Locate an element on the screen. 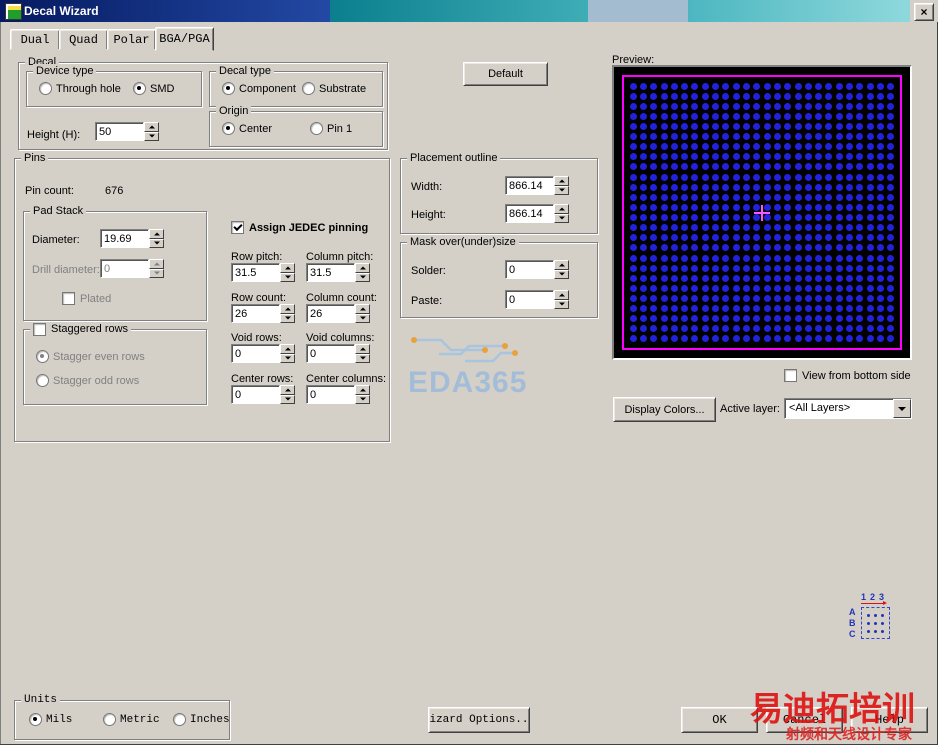  void-columns-spinner is located at coordinates (362, 353).